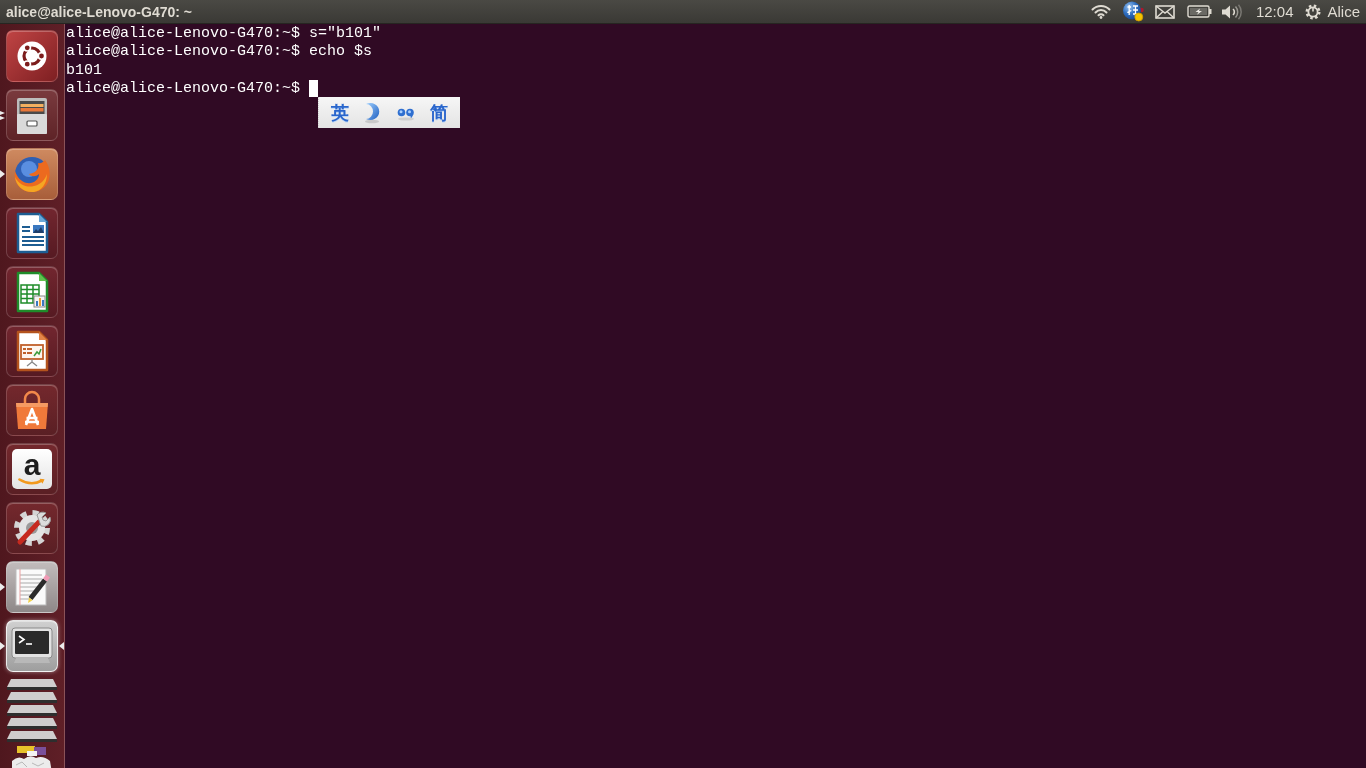 Image resolution: width=1366 pixels, height=768 pixels. I want to click on envelope-icon, so click(1164, 11).